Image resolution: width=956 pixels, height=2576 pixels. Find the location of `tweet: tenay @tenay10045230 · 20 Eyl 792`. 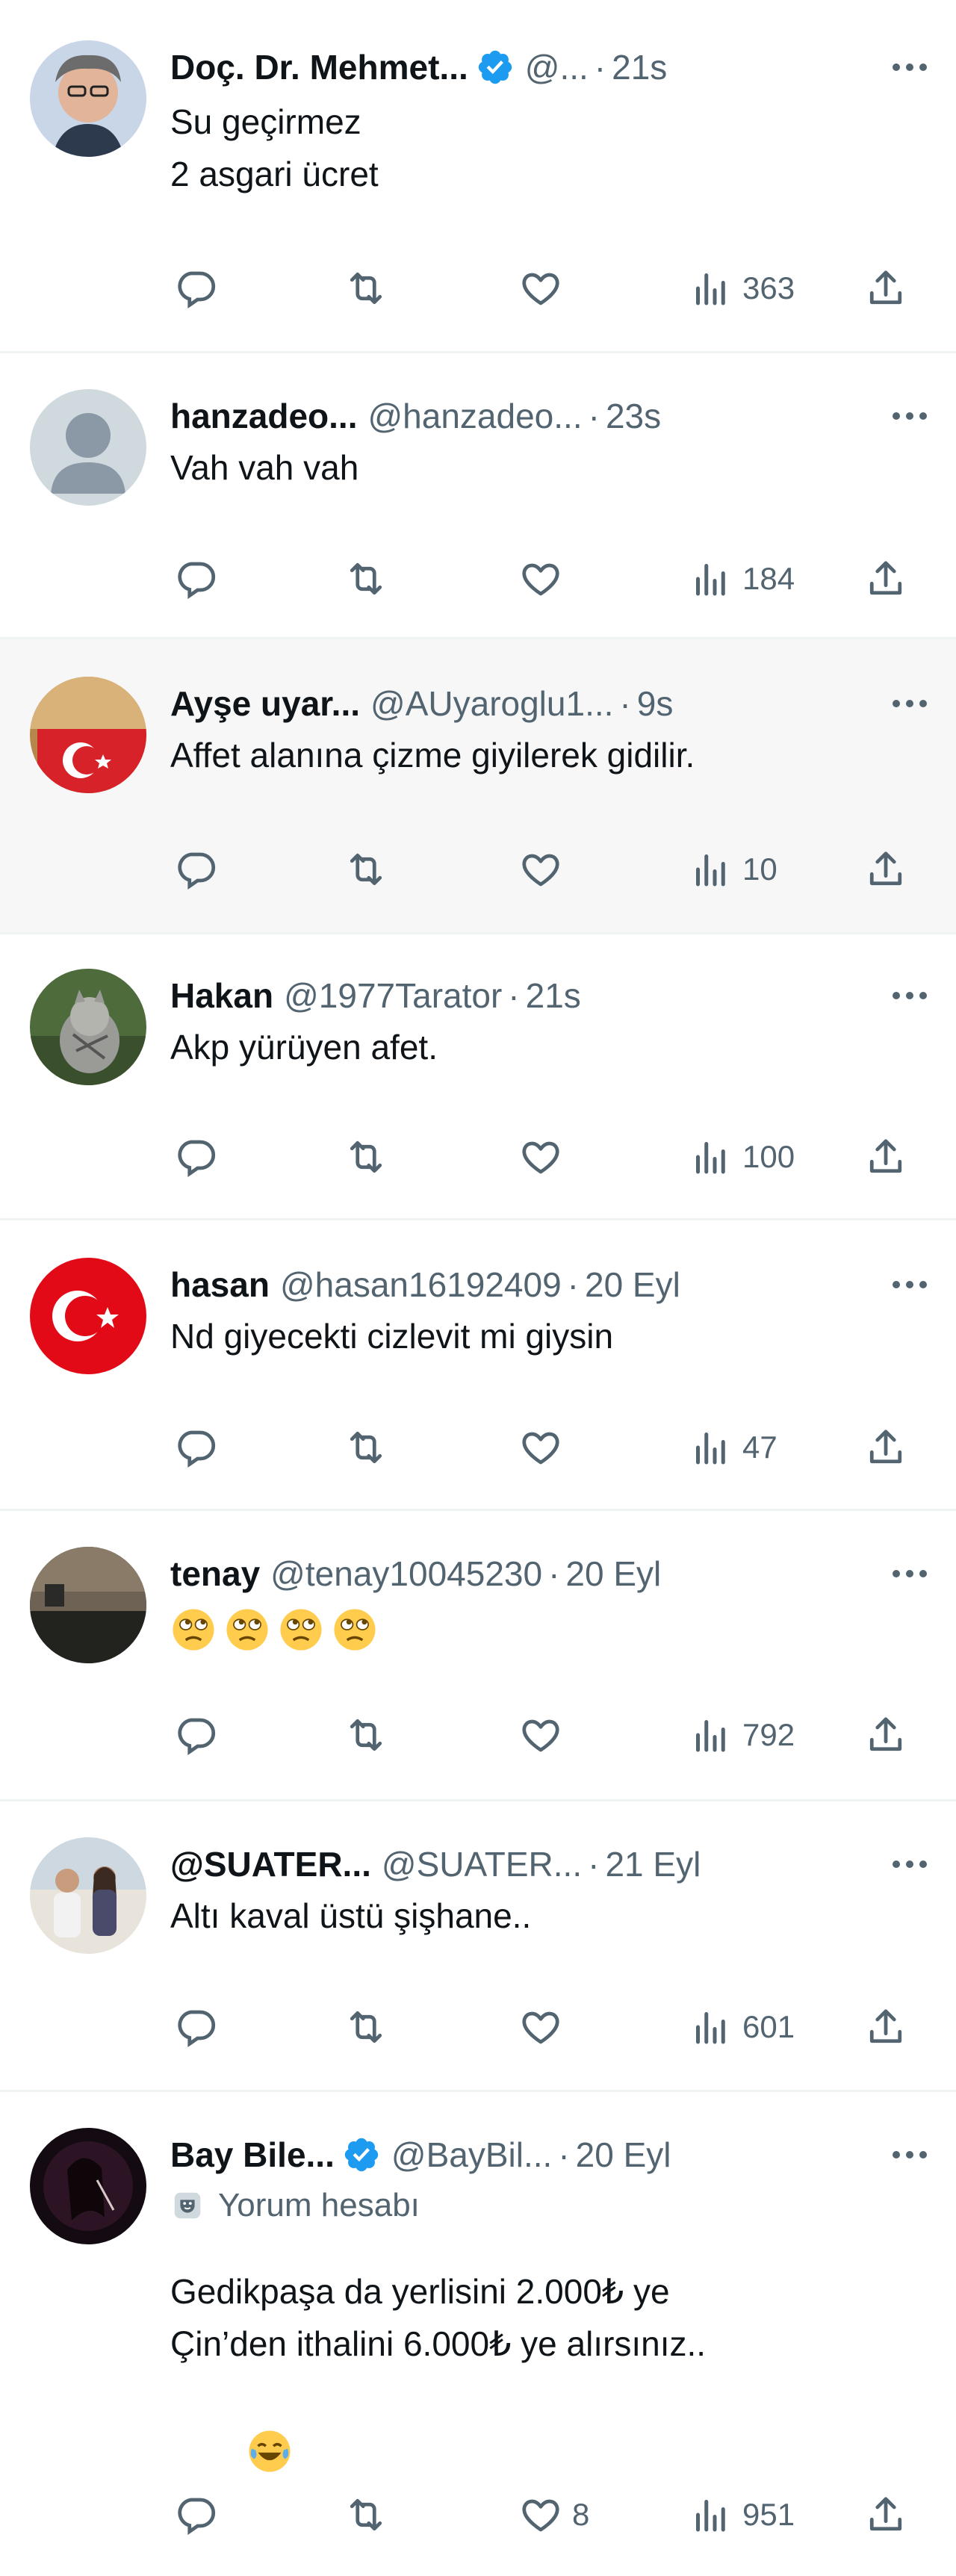

tweet: tenay @tenay10045230 · 20 Eyl 792 is located at coordinates (478, 1656).